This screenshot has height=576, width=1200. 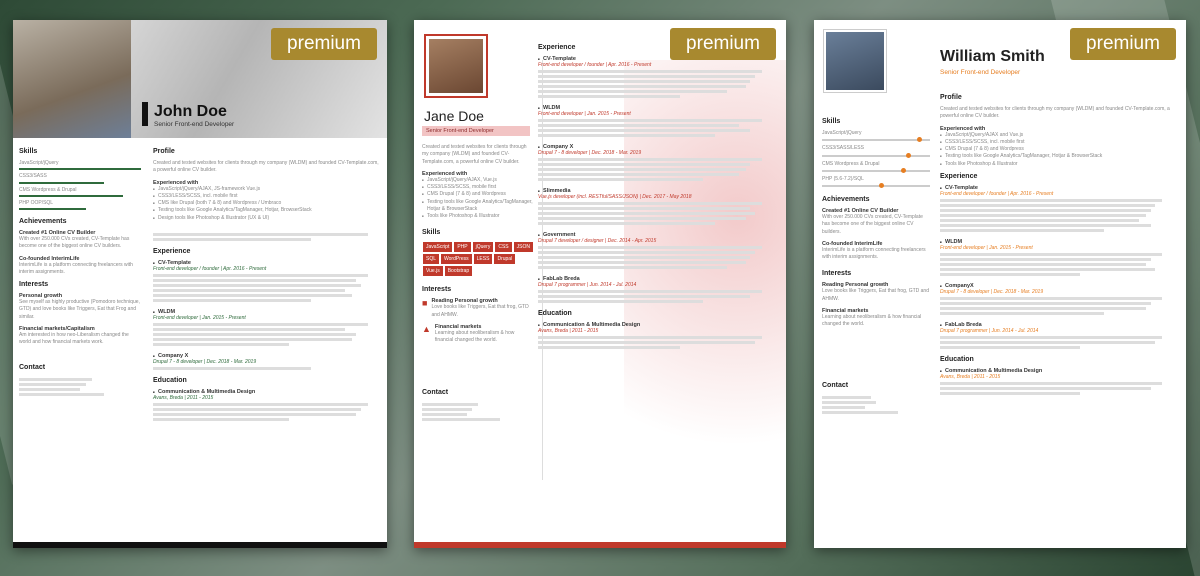 What do you see at coordinates (523, 247) in the screenshot?
I see `skill-tag: JSON` at bounding box center [523, 247].